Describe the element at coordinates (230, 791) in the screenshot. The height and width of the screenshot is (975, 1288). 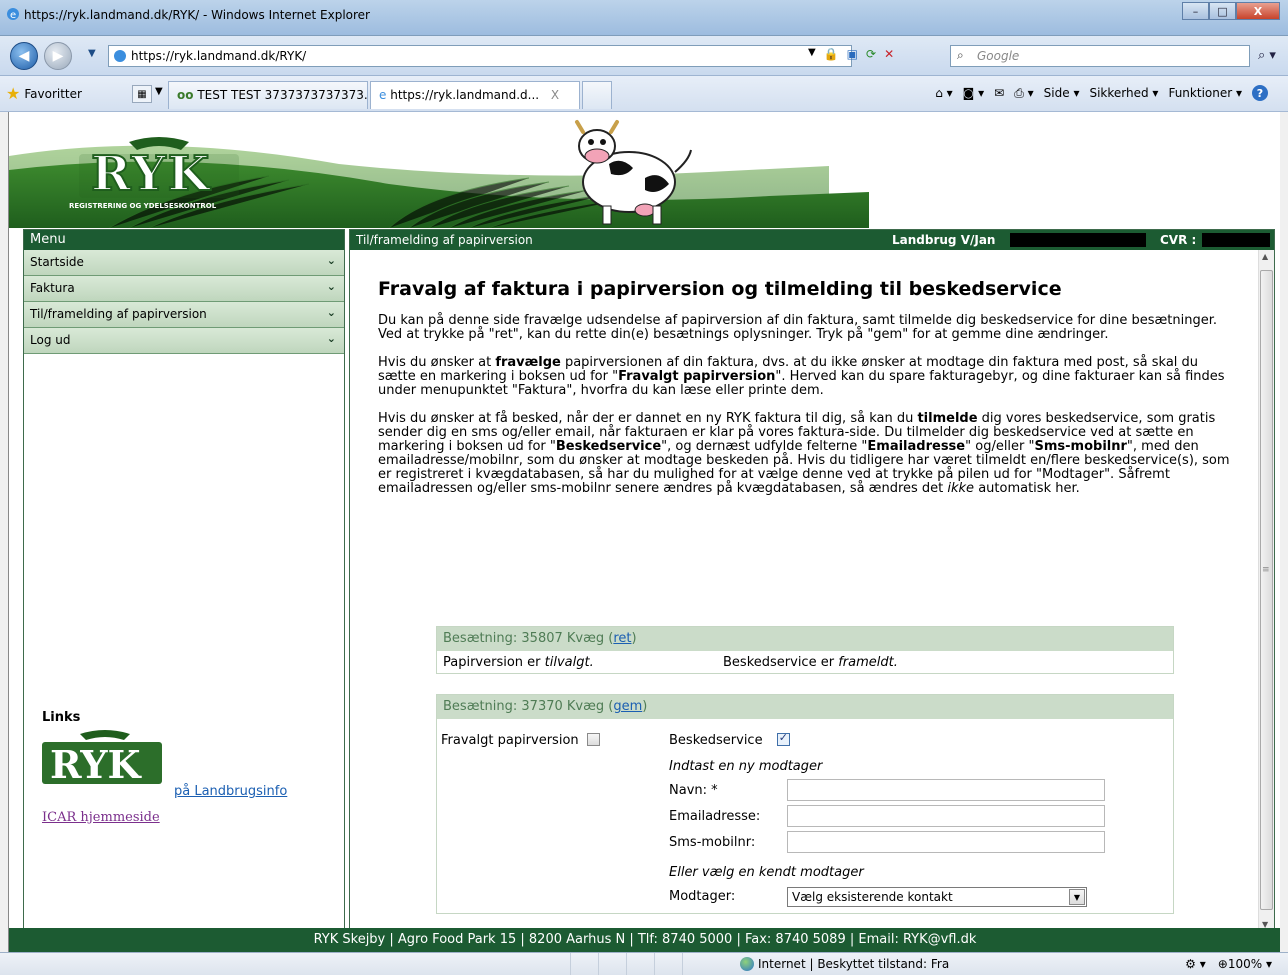
I see `landbrugsinfo-link: på Landbrugsinfo` at that location.